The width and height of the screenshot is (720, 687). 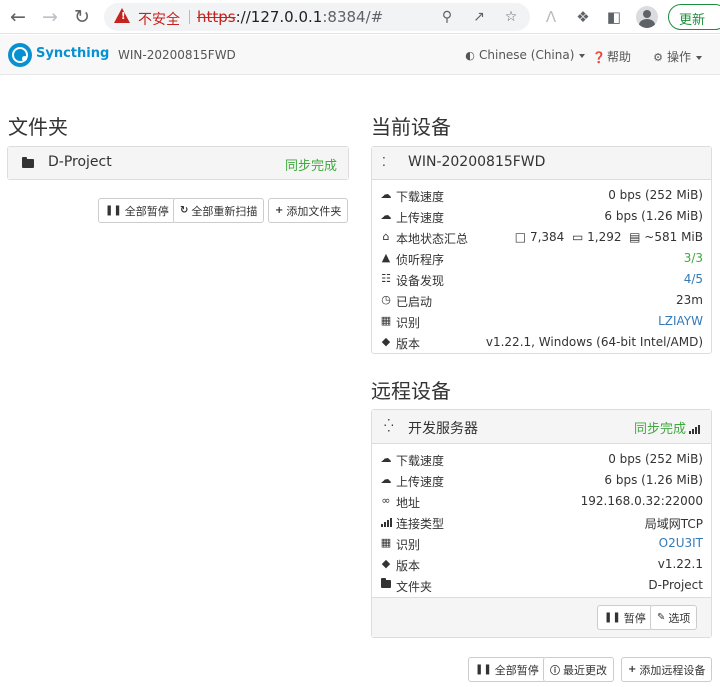 I want to click on download-rate-row: ☁ 下载速度 0 bps (252 MiB), so click(x=542, y=195).